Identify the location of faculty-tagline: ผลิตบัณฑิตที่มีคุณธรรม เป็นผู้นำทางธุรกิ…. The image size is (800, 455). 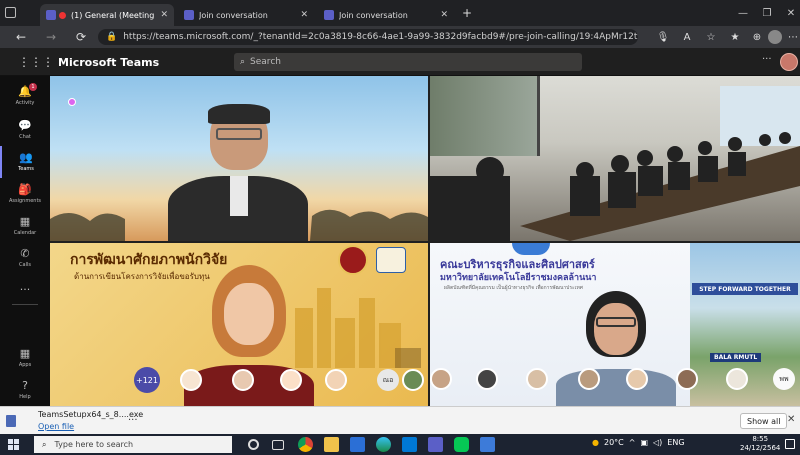
(513, 288).